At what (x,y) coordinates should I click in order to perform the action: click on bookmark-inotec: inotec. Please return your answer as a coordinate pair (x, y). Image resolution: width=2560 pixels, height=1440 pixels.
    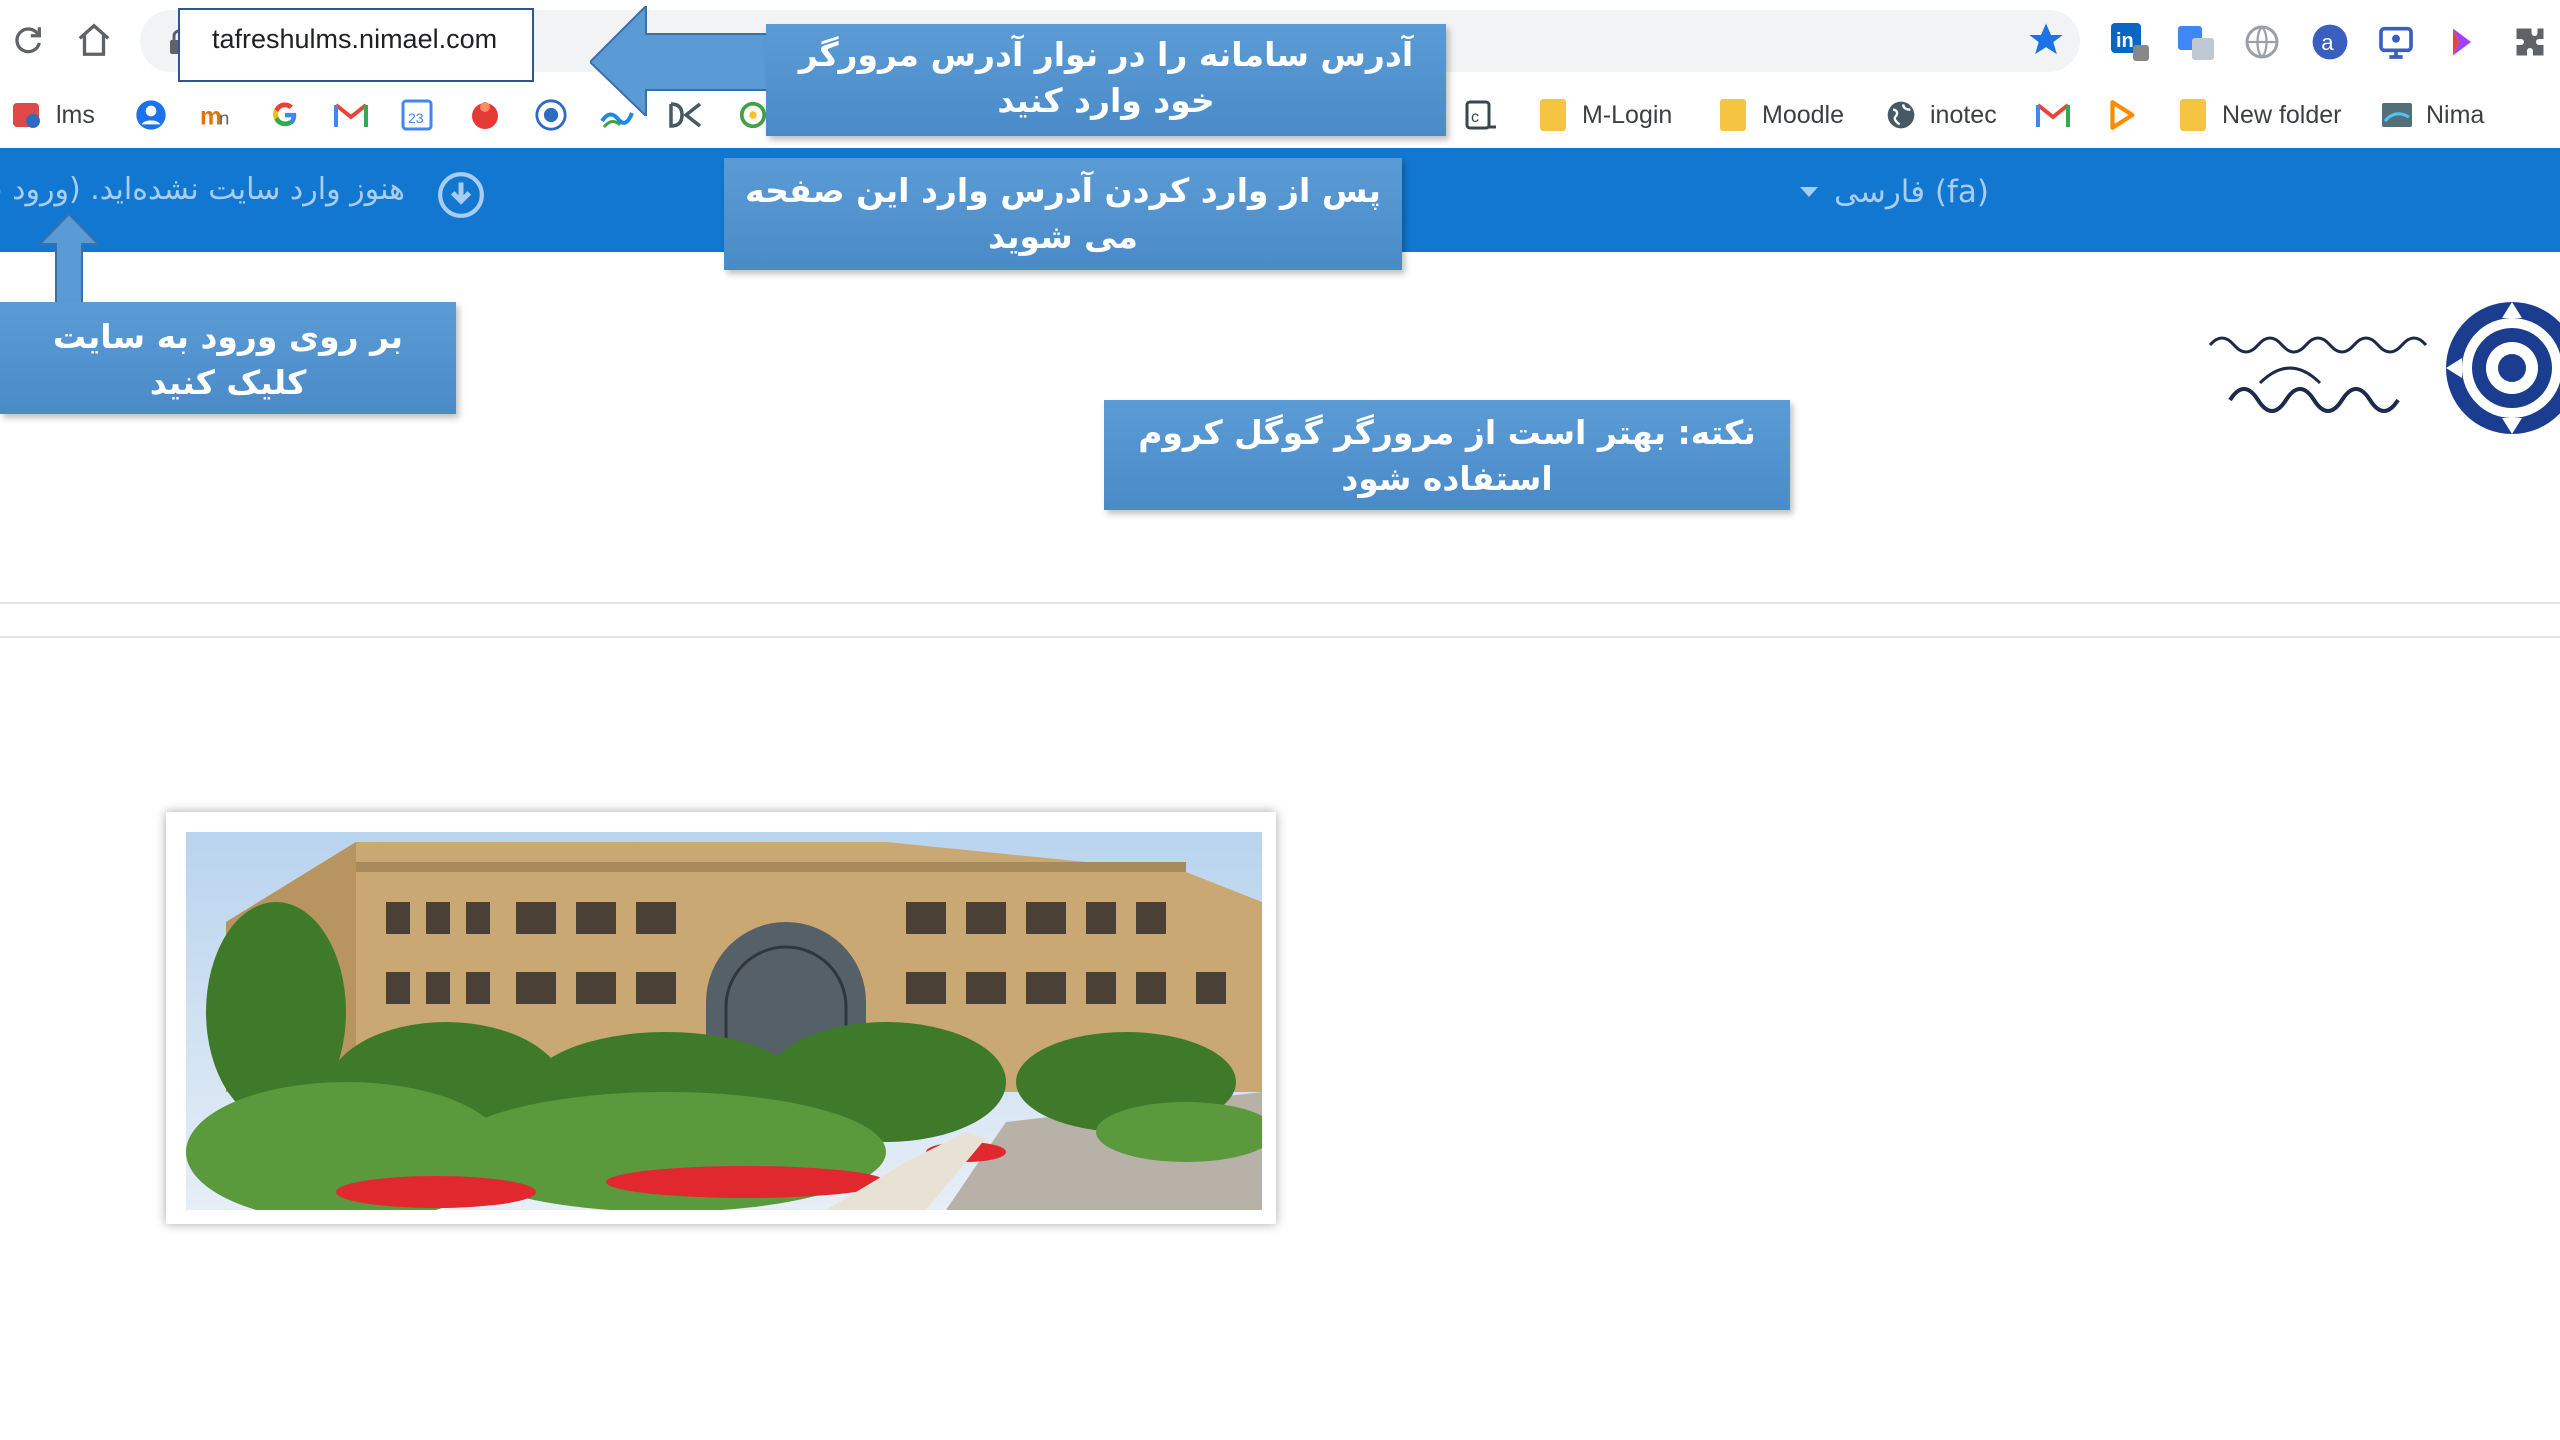
    Looking at the image, I should click on (1940, 115).